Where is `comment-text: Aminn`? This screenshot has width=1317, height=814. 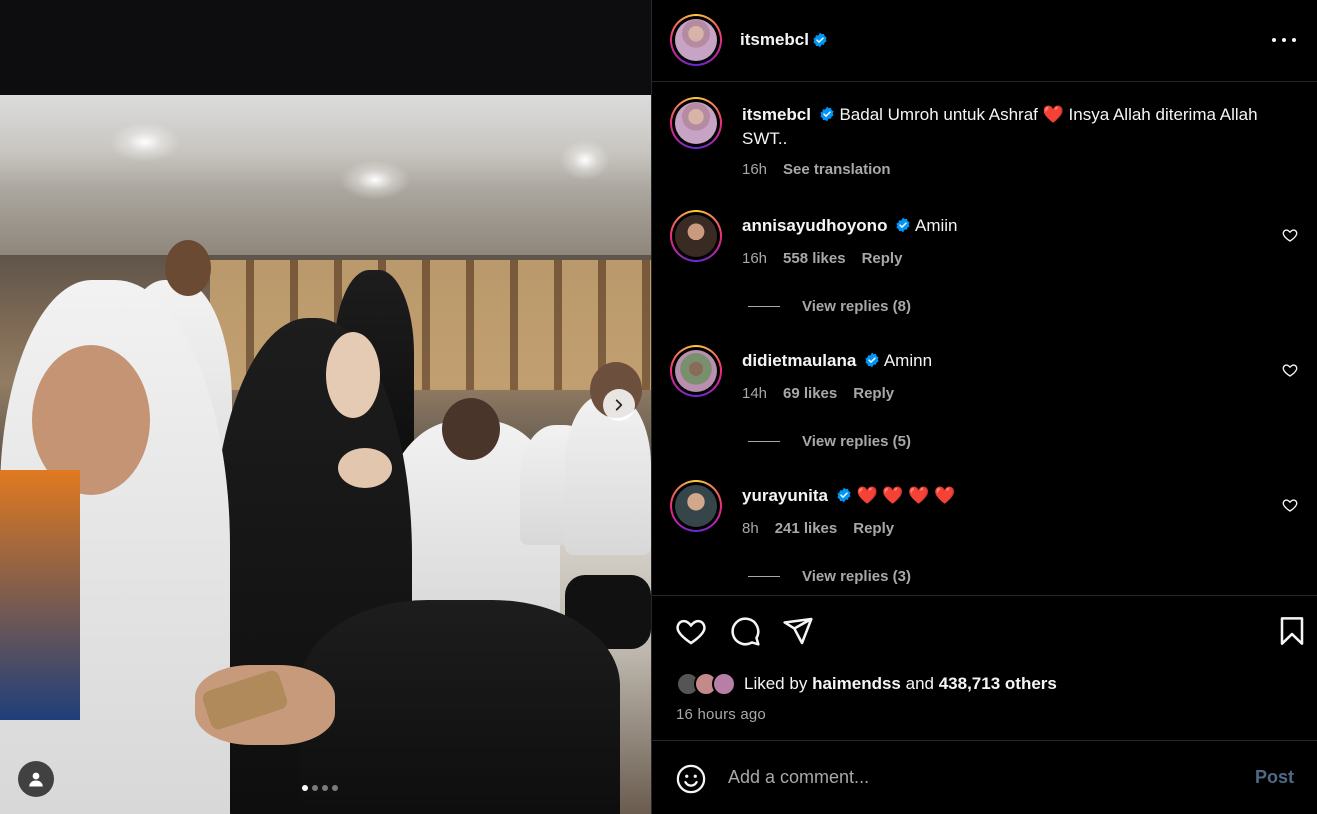 comment-text: Aminn is located at coordinates (908, 360).